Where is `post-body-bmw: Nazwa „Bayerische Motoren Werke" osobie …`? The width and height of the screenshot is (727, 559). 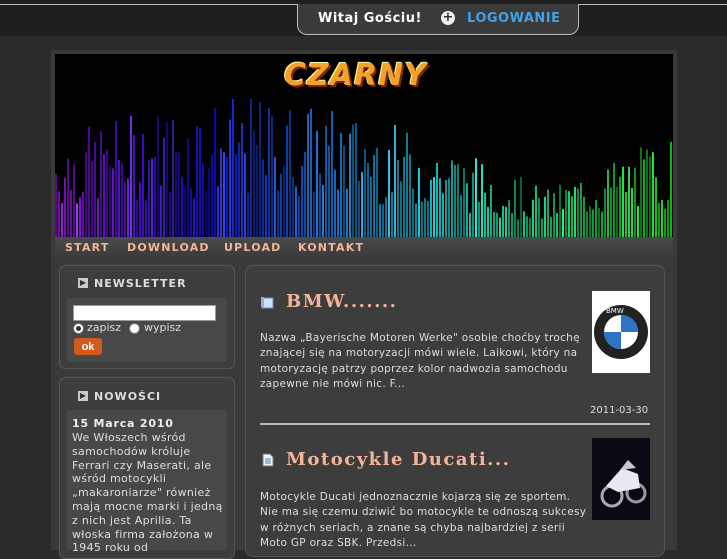
post-body-bmw: Nazwa „Bayerische Motoren Werke" osobie … is located at coordinates (420, 361).